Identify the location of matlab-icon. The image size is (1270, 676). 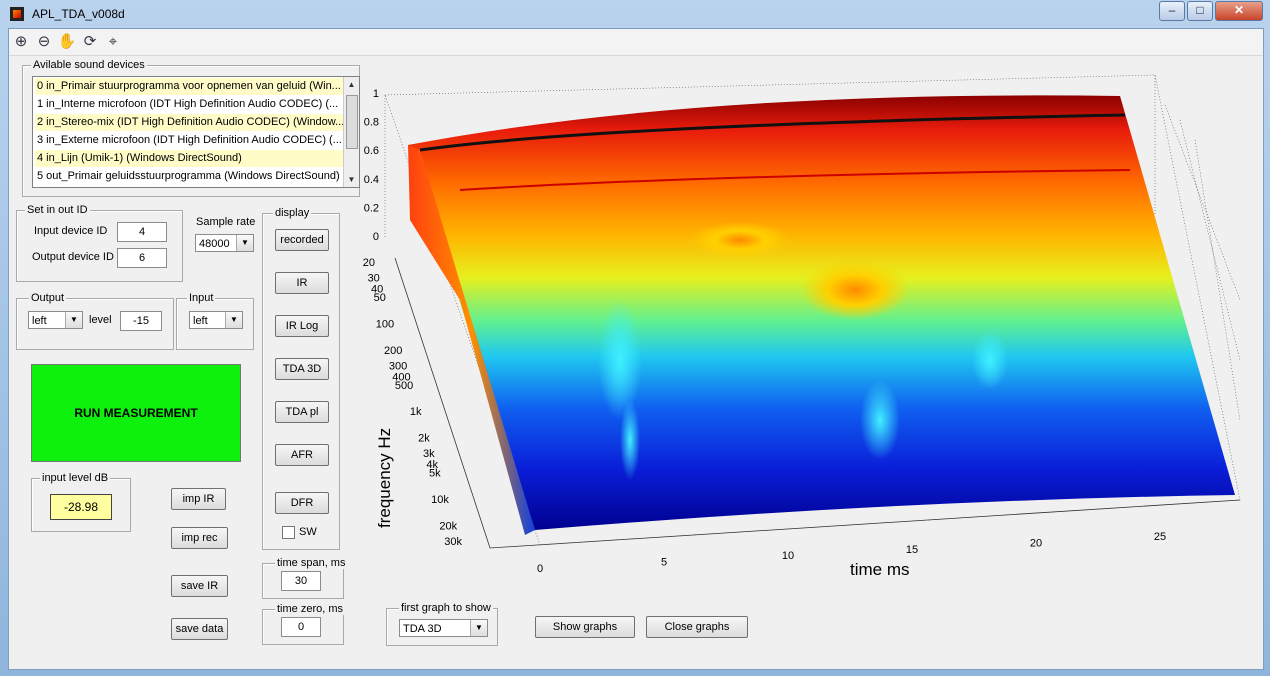
(17, 14).